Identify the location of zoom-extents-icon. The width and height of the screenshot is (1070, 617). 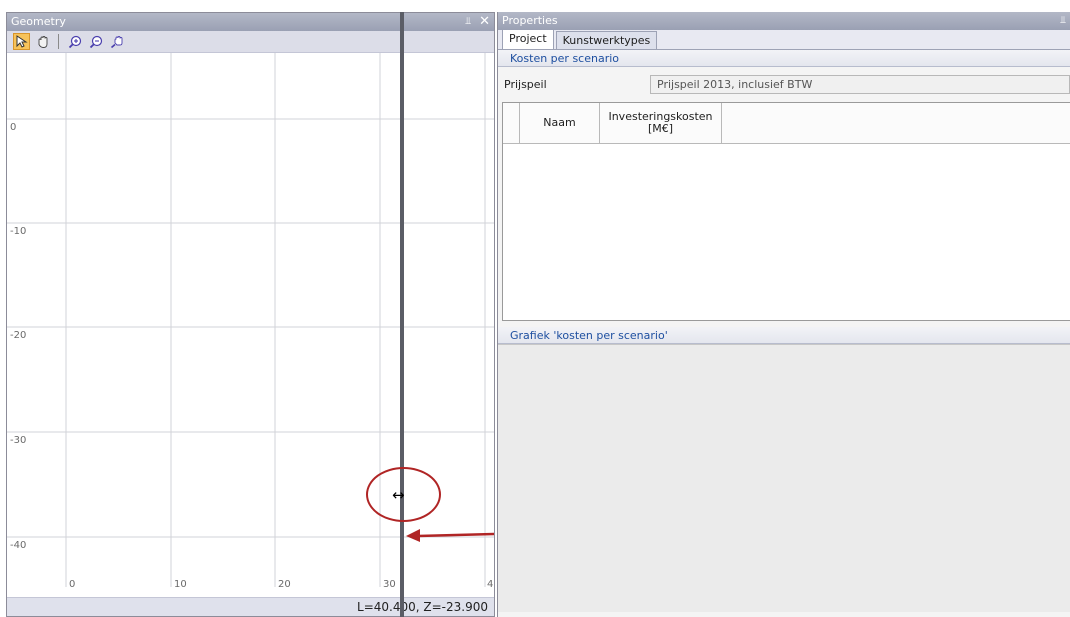
(116, 41).